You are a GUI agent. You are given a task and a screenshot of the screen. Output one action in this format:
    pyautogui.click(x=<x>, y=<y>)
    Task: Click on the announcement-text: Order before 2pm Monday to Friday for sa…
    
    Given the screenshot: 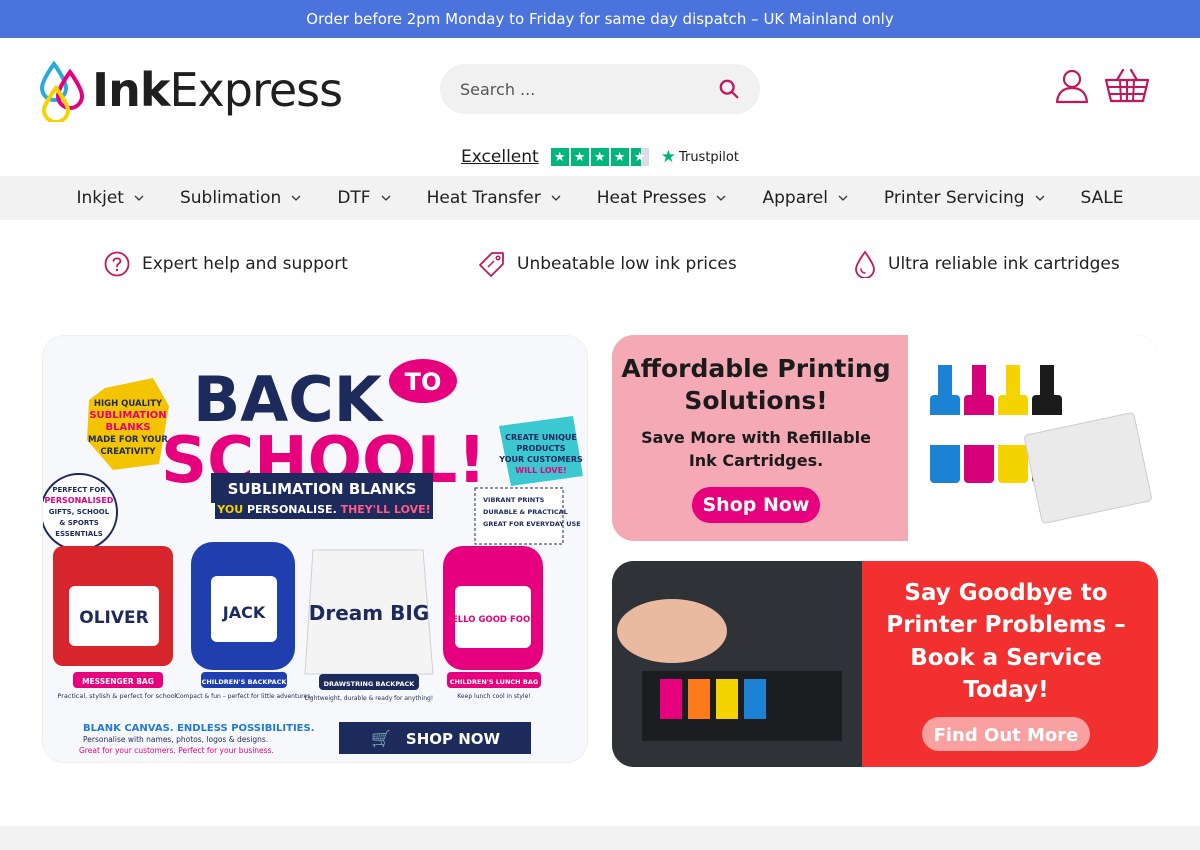 What is the action you would take?
    pyautogui.click(x=600, y=19)
    